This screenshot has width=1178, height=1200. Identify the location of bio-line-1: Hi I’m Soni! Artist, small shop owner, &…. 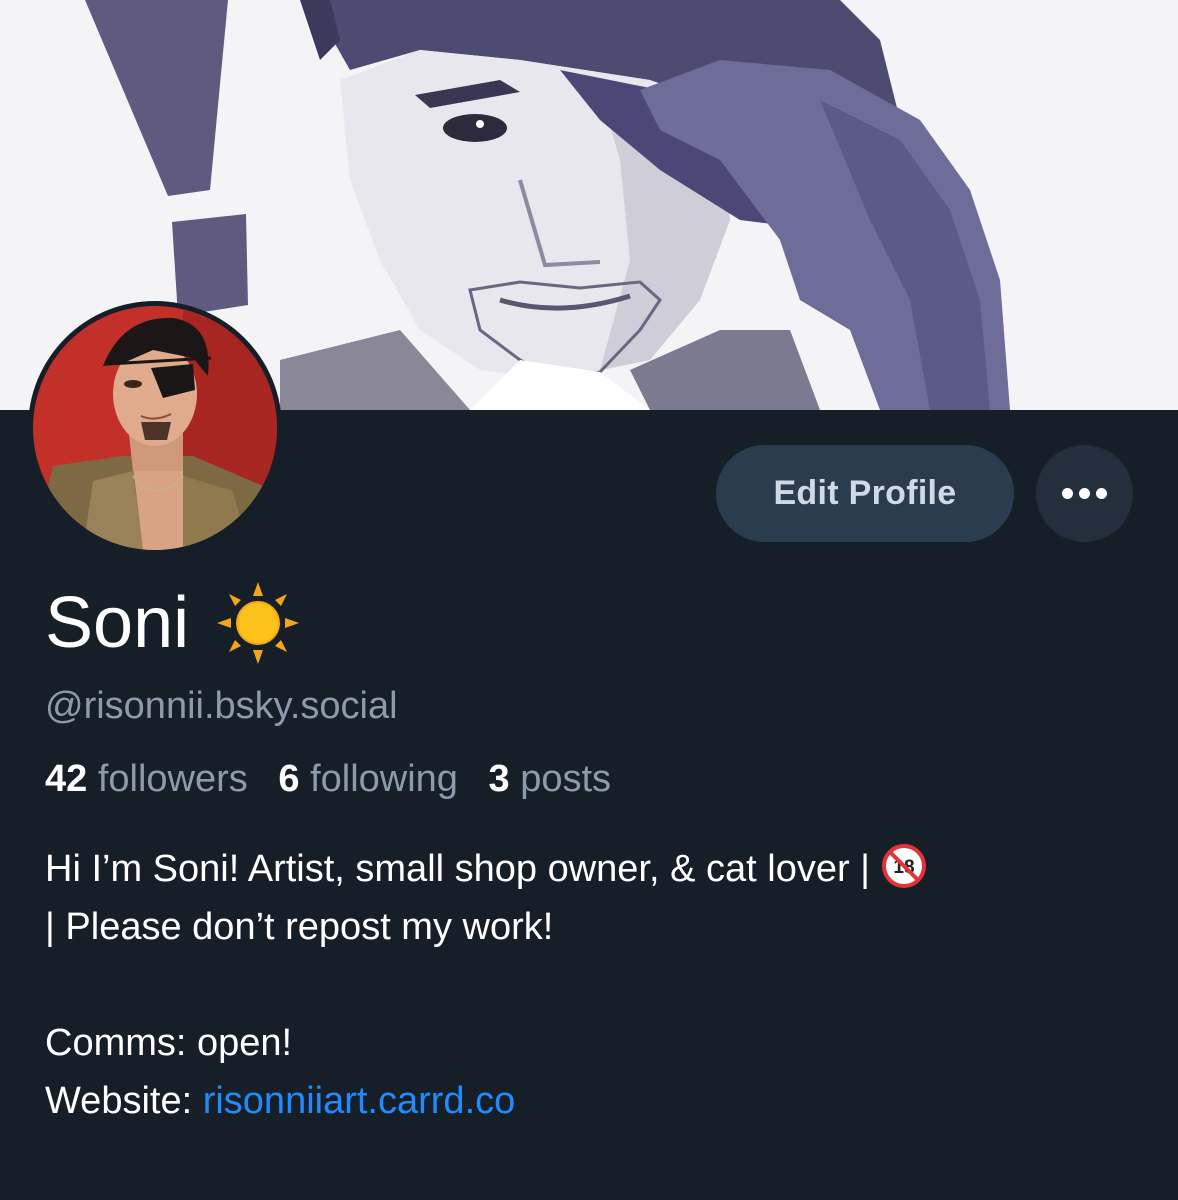
(458, 869).